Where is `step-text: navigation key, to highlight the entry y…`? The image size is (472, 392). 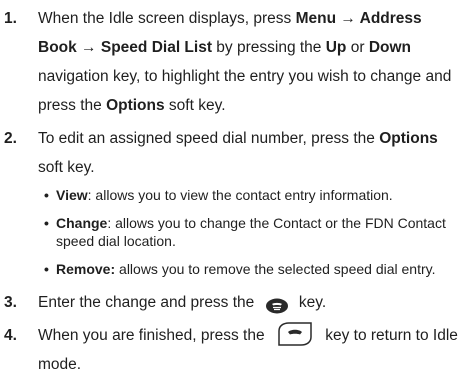
step-text: navigation key, to highlight the entry y… is located at coordinates (245, 91).